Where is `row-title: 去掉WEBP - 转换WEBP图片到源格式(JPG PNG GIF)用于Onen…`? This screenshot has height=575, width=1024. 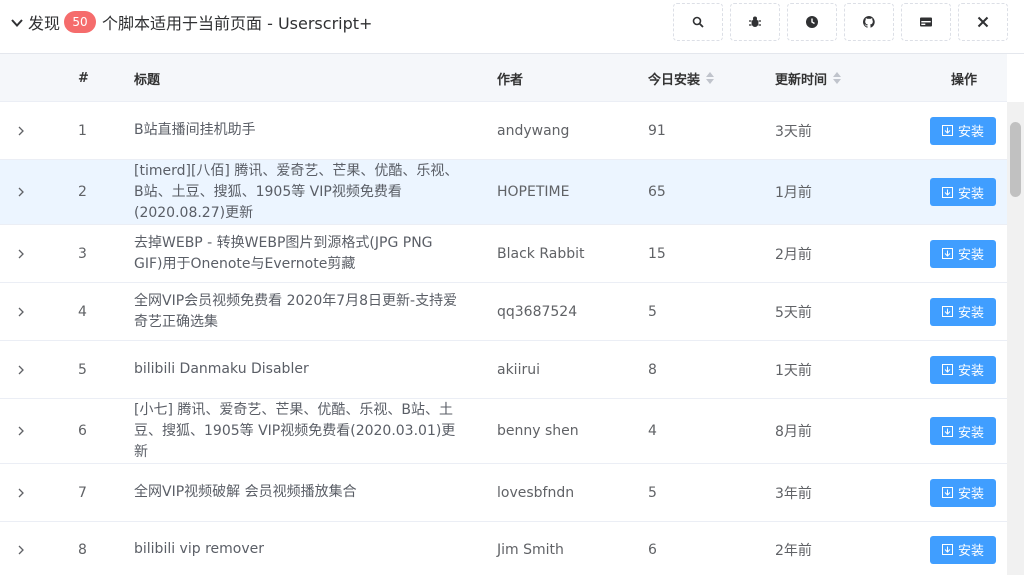
row-title: 去掉WEBP - 转换WEBP图片到源格式(JPG PNG GIF)用于Onen… is located at coordinates (283, 253).